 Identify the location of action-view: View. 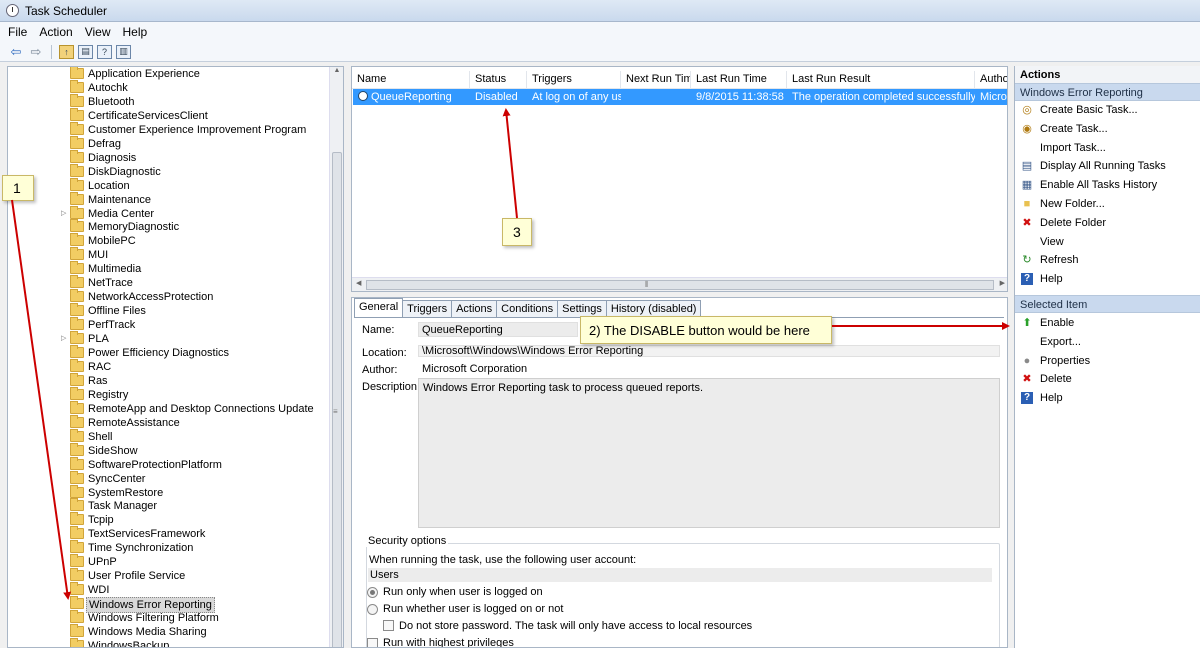
(1107, 242).